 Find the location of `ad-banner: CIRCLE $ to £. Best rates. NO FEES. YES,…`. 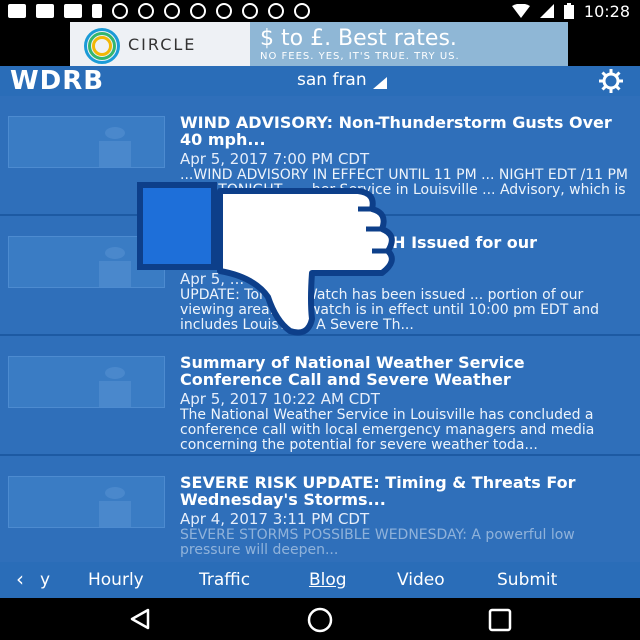

ad-banner: CIRCLE $ to £. Best rates. NO FEES. YES,… is located at coordinates (320, 55).